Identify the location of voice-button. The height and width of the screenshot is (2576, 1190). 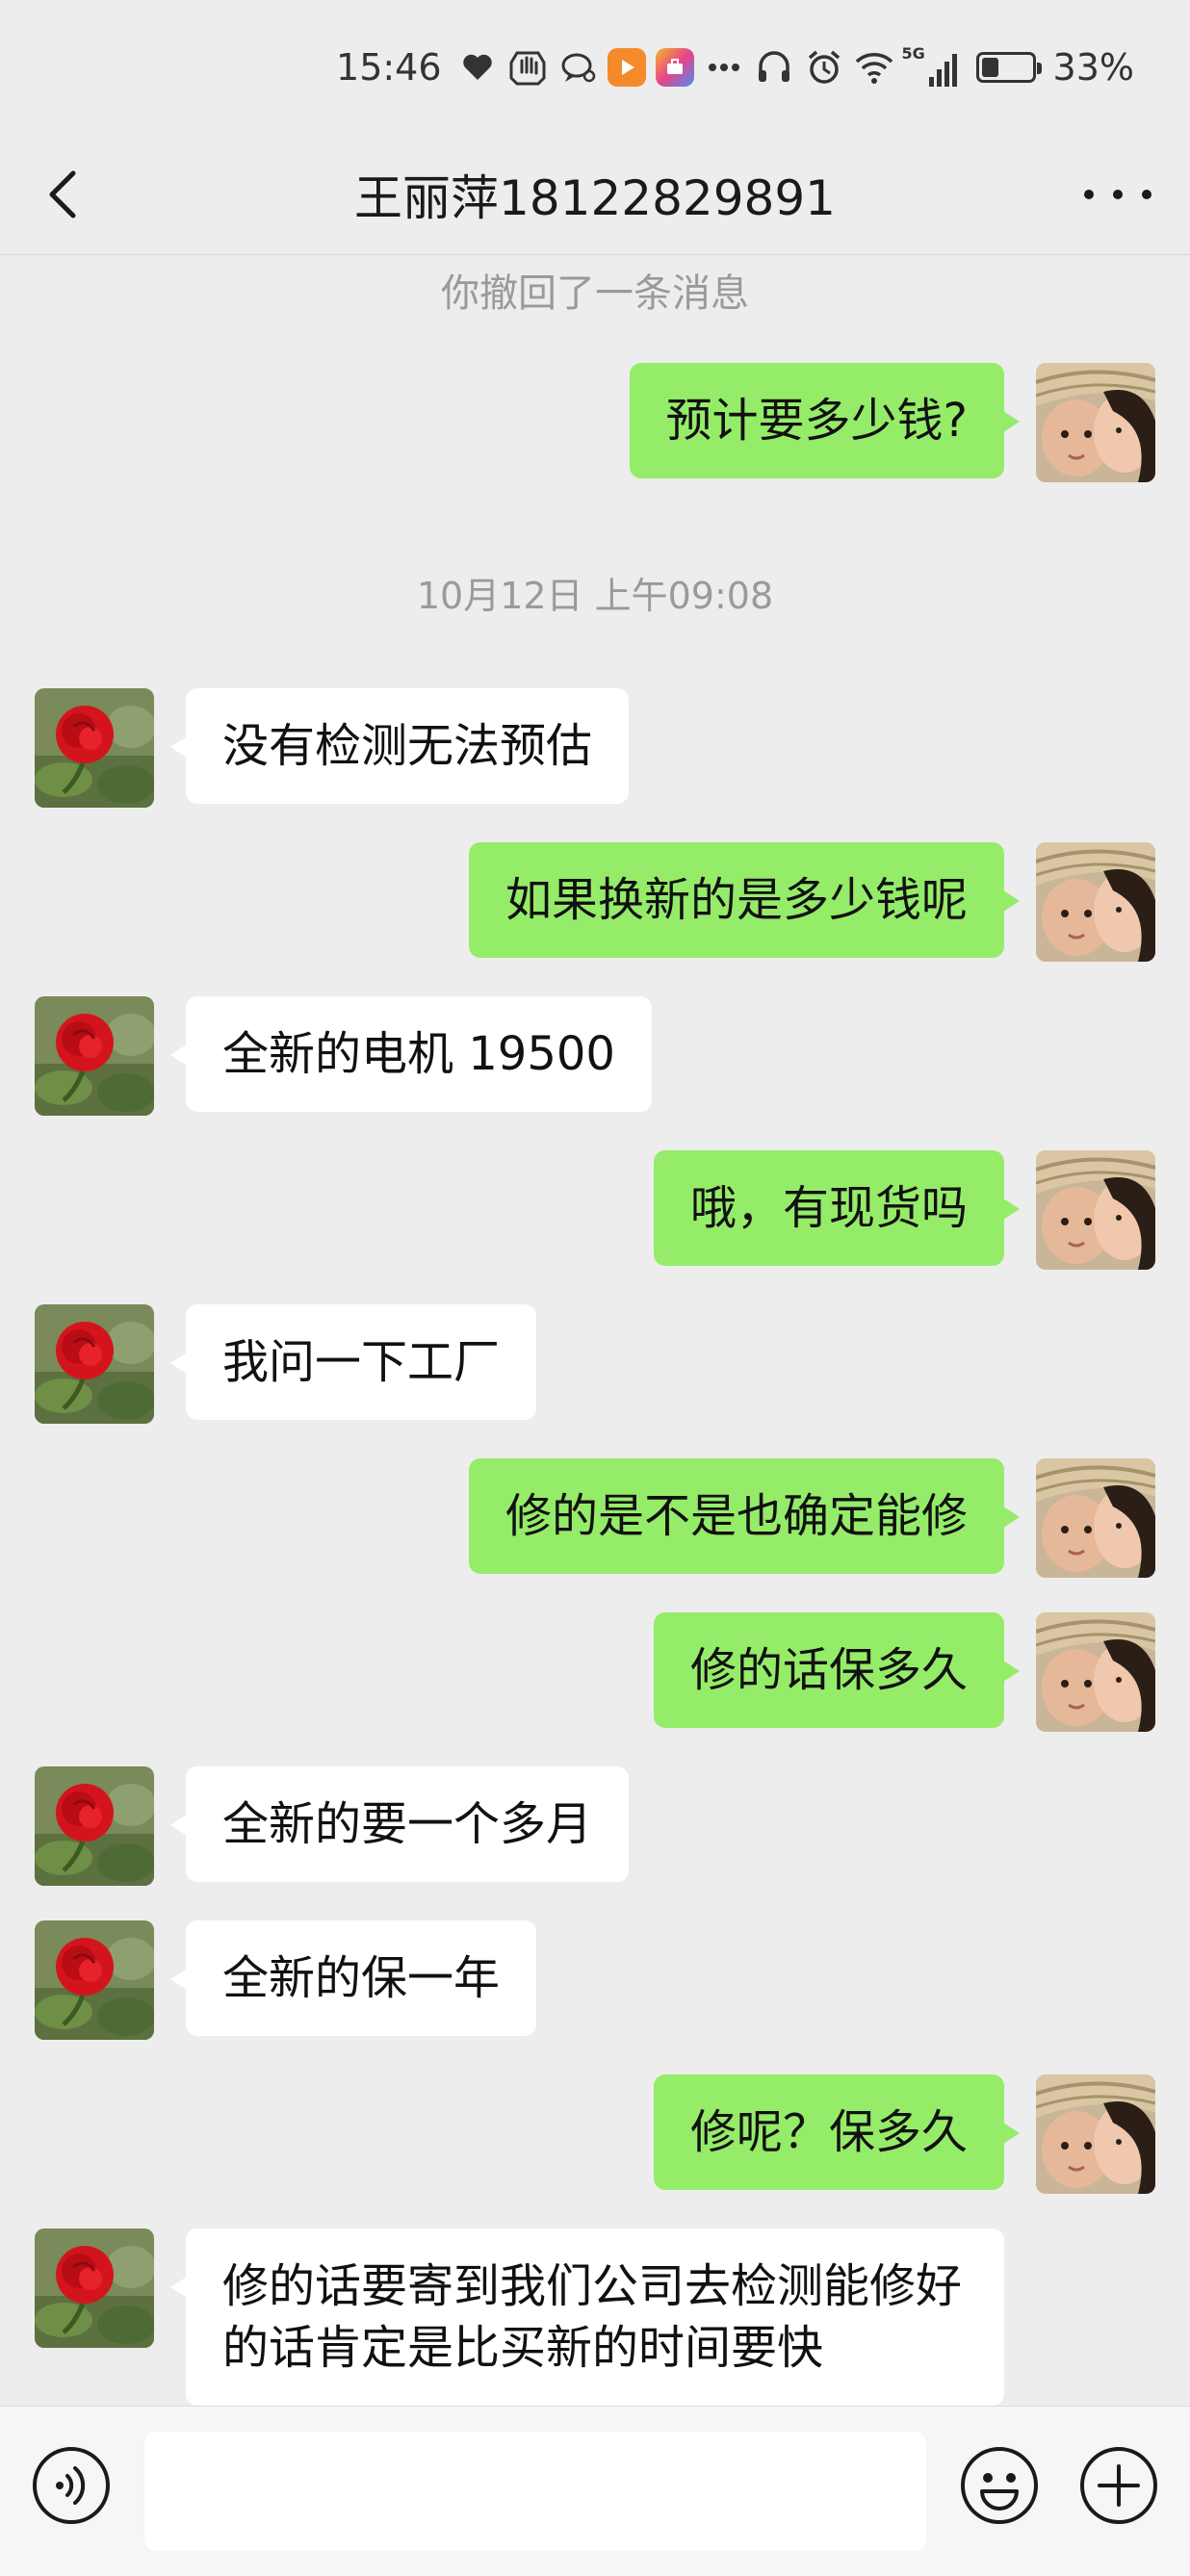
(72, 2486).